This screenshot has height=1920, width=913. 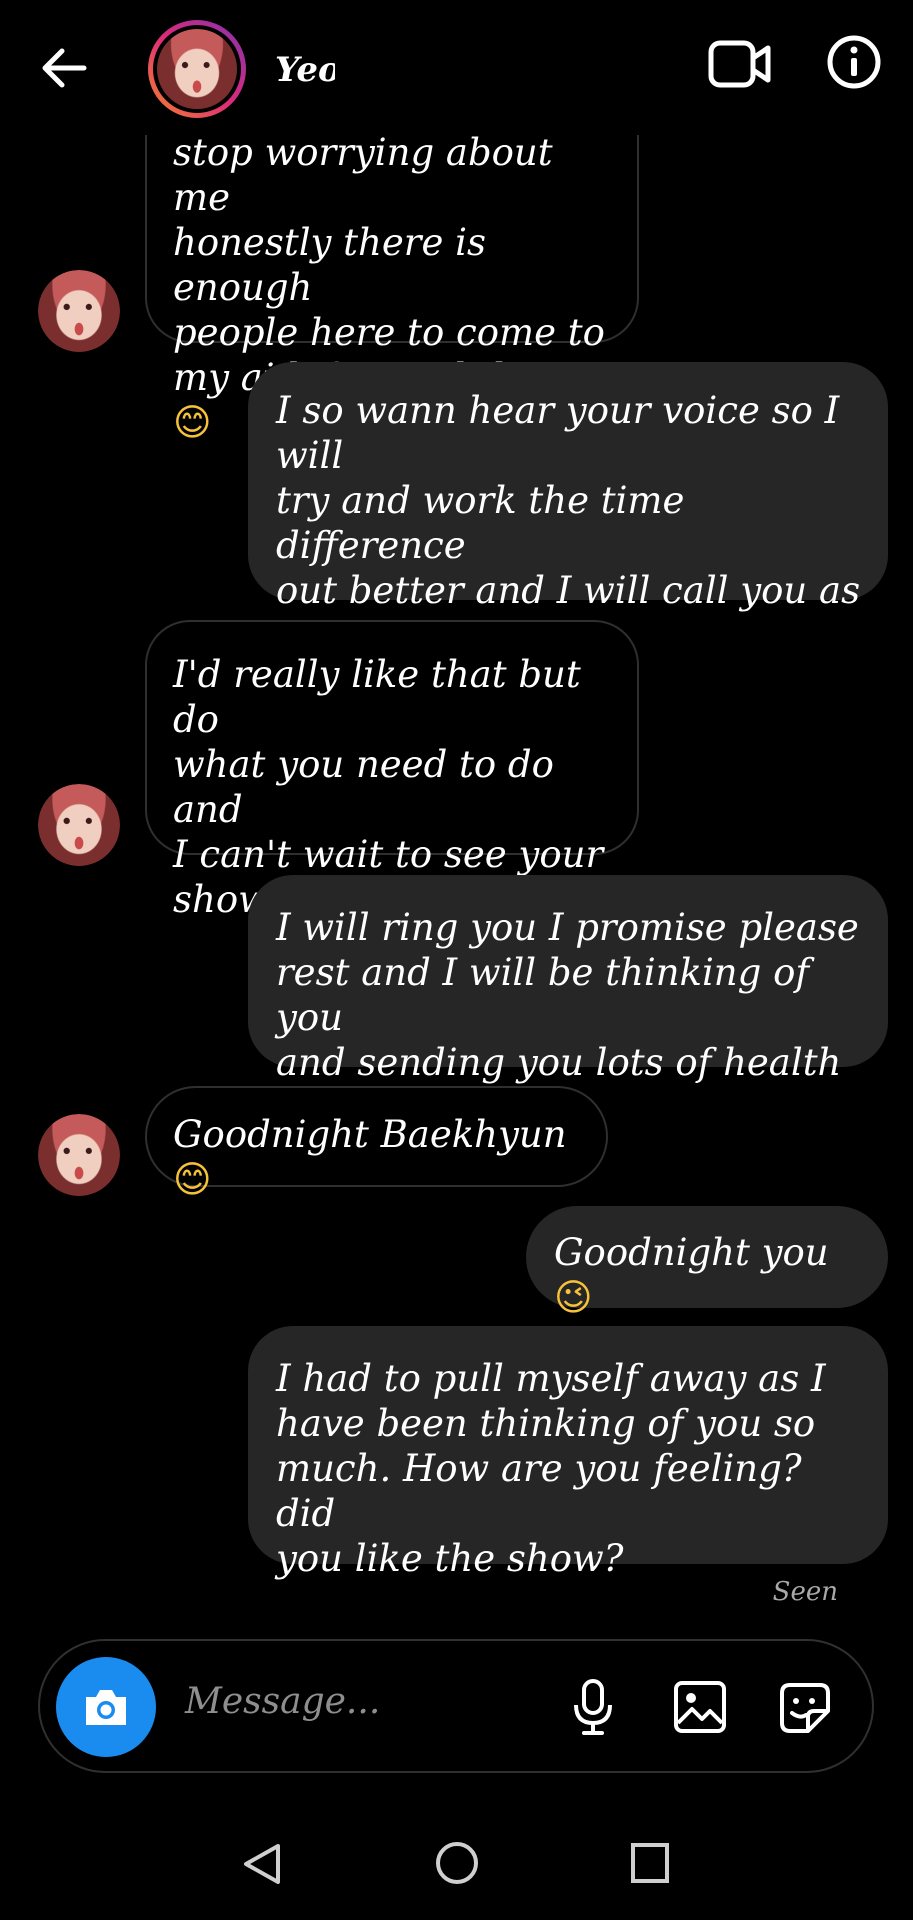 I want to click on chat-header: Yeol, so click(x=456, y=67).